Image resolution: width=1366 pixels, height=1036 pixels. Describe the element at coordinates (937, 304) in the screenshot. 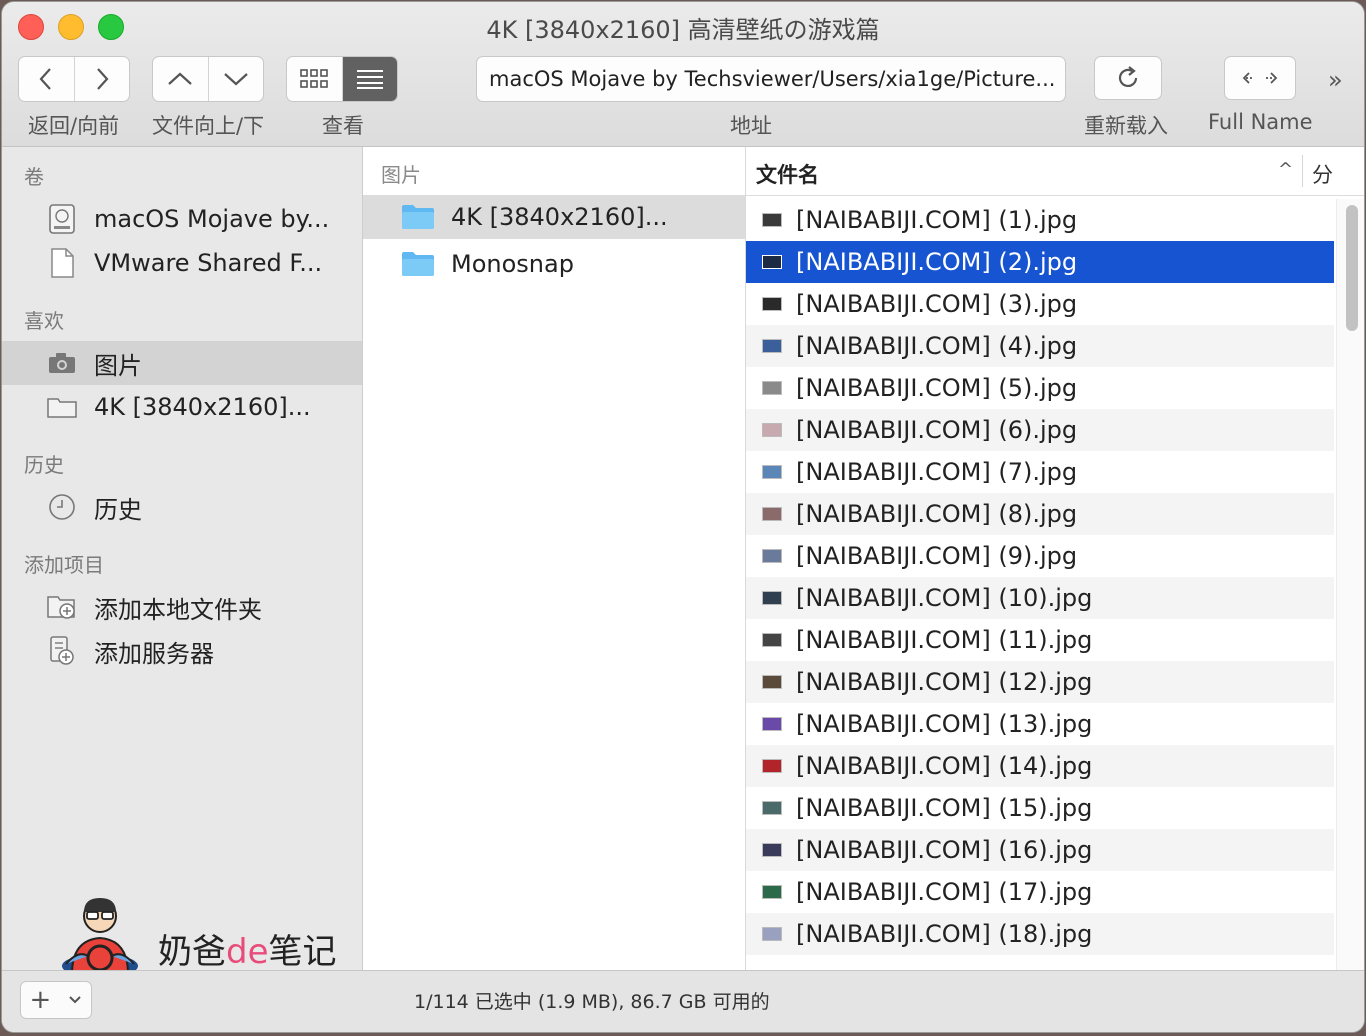

I see `file-name: [NAIBABIJI.COM] (3).jpg` at that location.